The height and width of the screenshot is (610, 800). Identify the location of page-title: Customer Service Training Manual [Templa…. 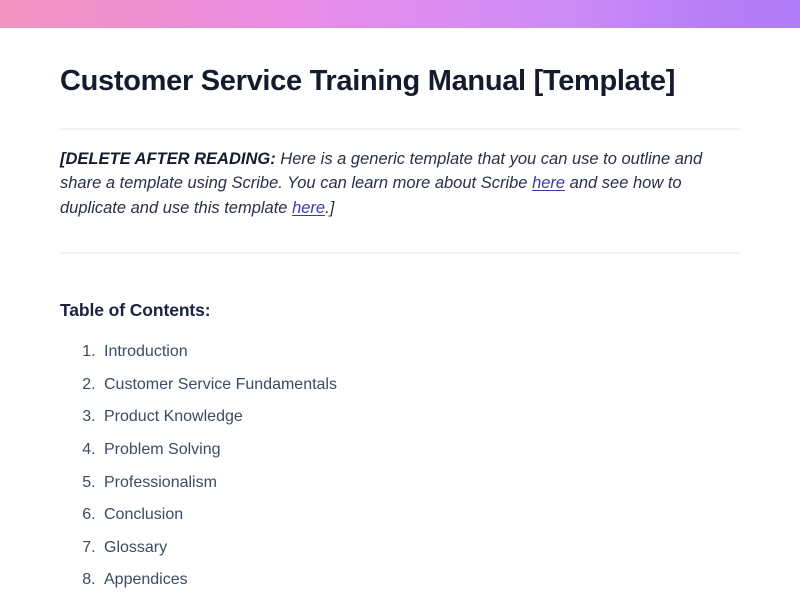
(368, 81).